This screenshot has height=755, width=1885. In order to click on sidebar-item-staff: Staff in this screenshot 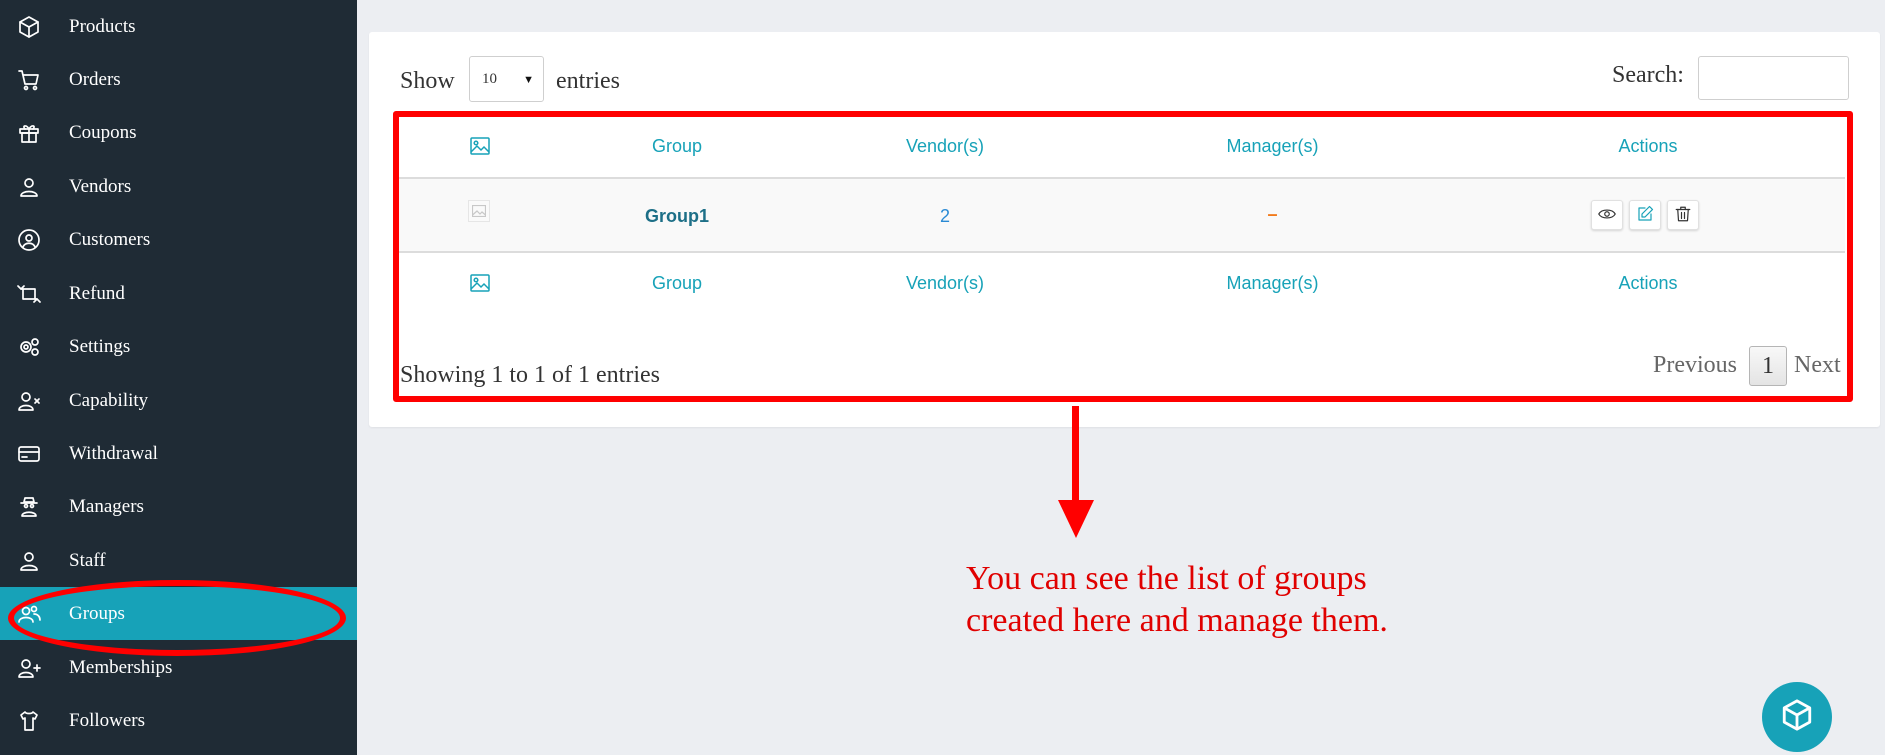, I will do `click(178, 560)`.